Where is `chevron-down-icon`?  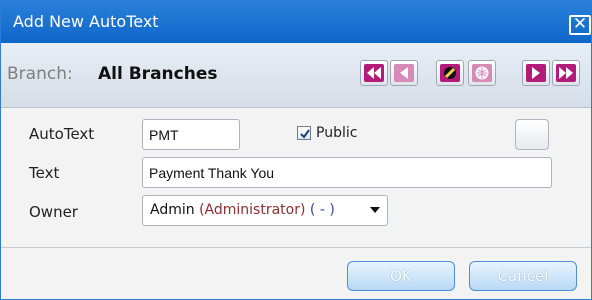
chevron-down-icon is located at coordinates (375, 210).